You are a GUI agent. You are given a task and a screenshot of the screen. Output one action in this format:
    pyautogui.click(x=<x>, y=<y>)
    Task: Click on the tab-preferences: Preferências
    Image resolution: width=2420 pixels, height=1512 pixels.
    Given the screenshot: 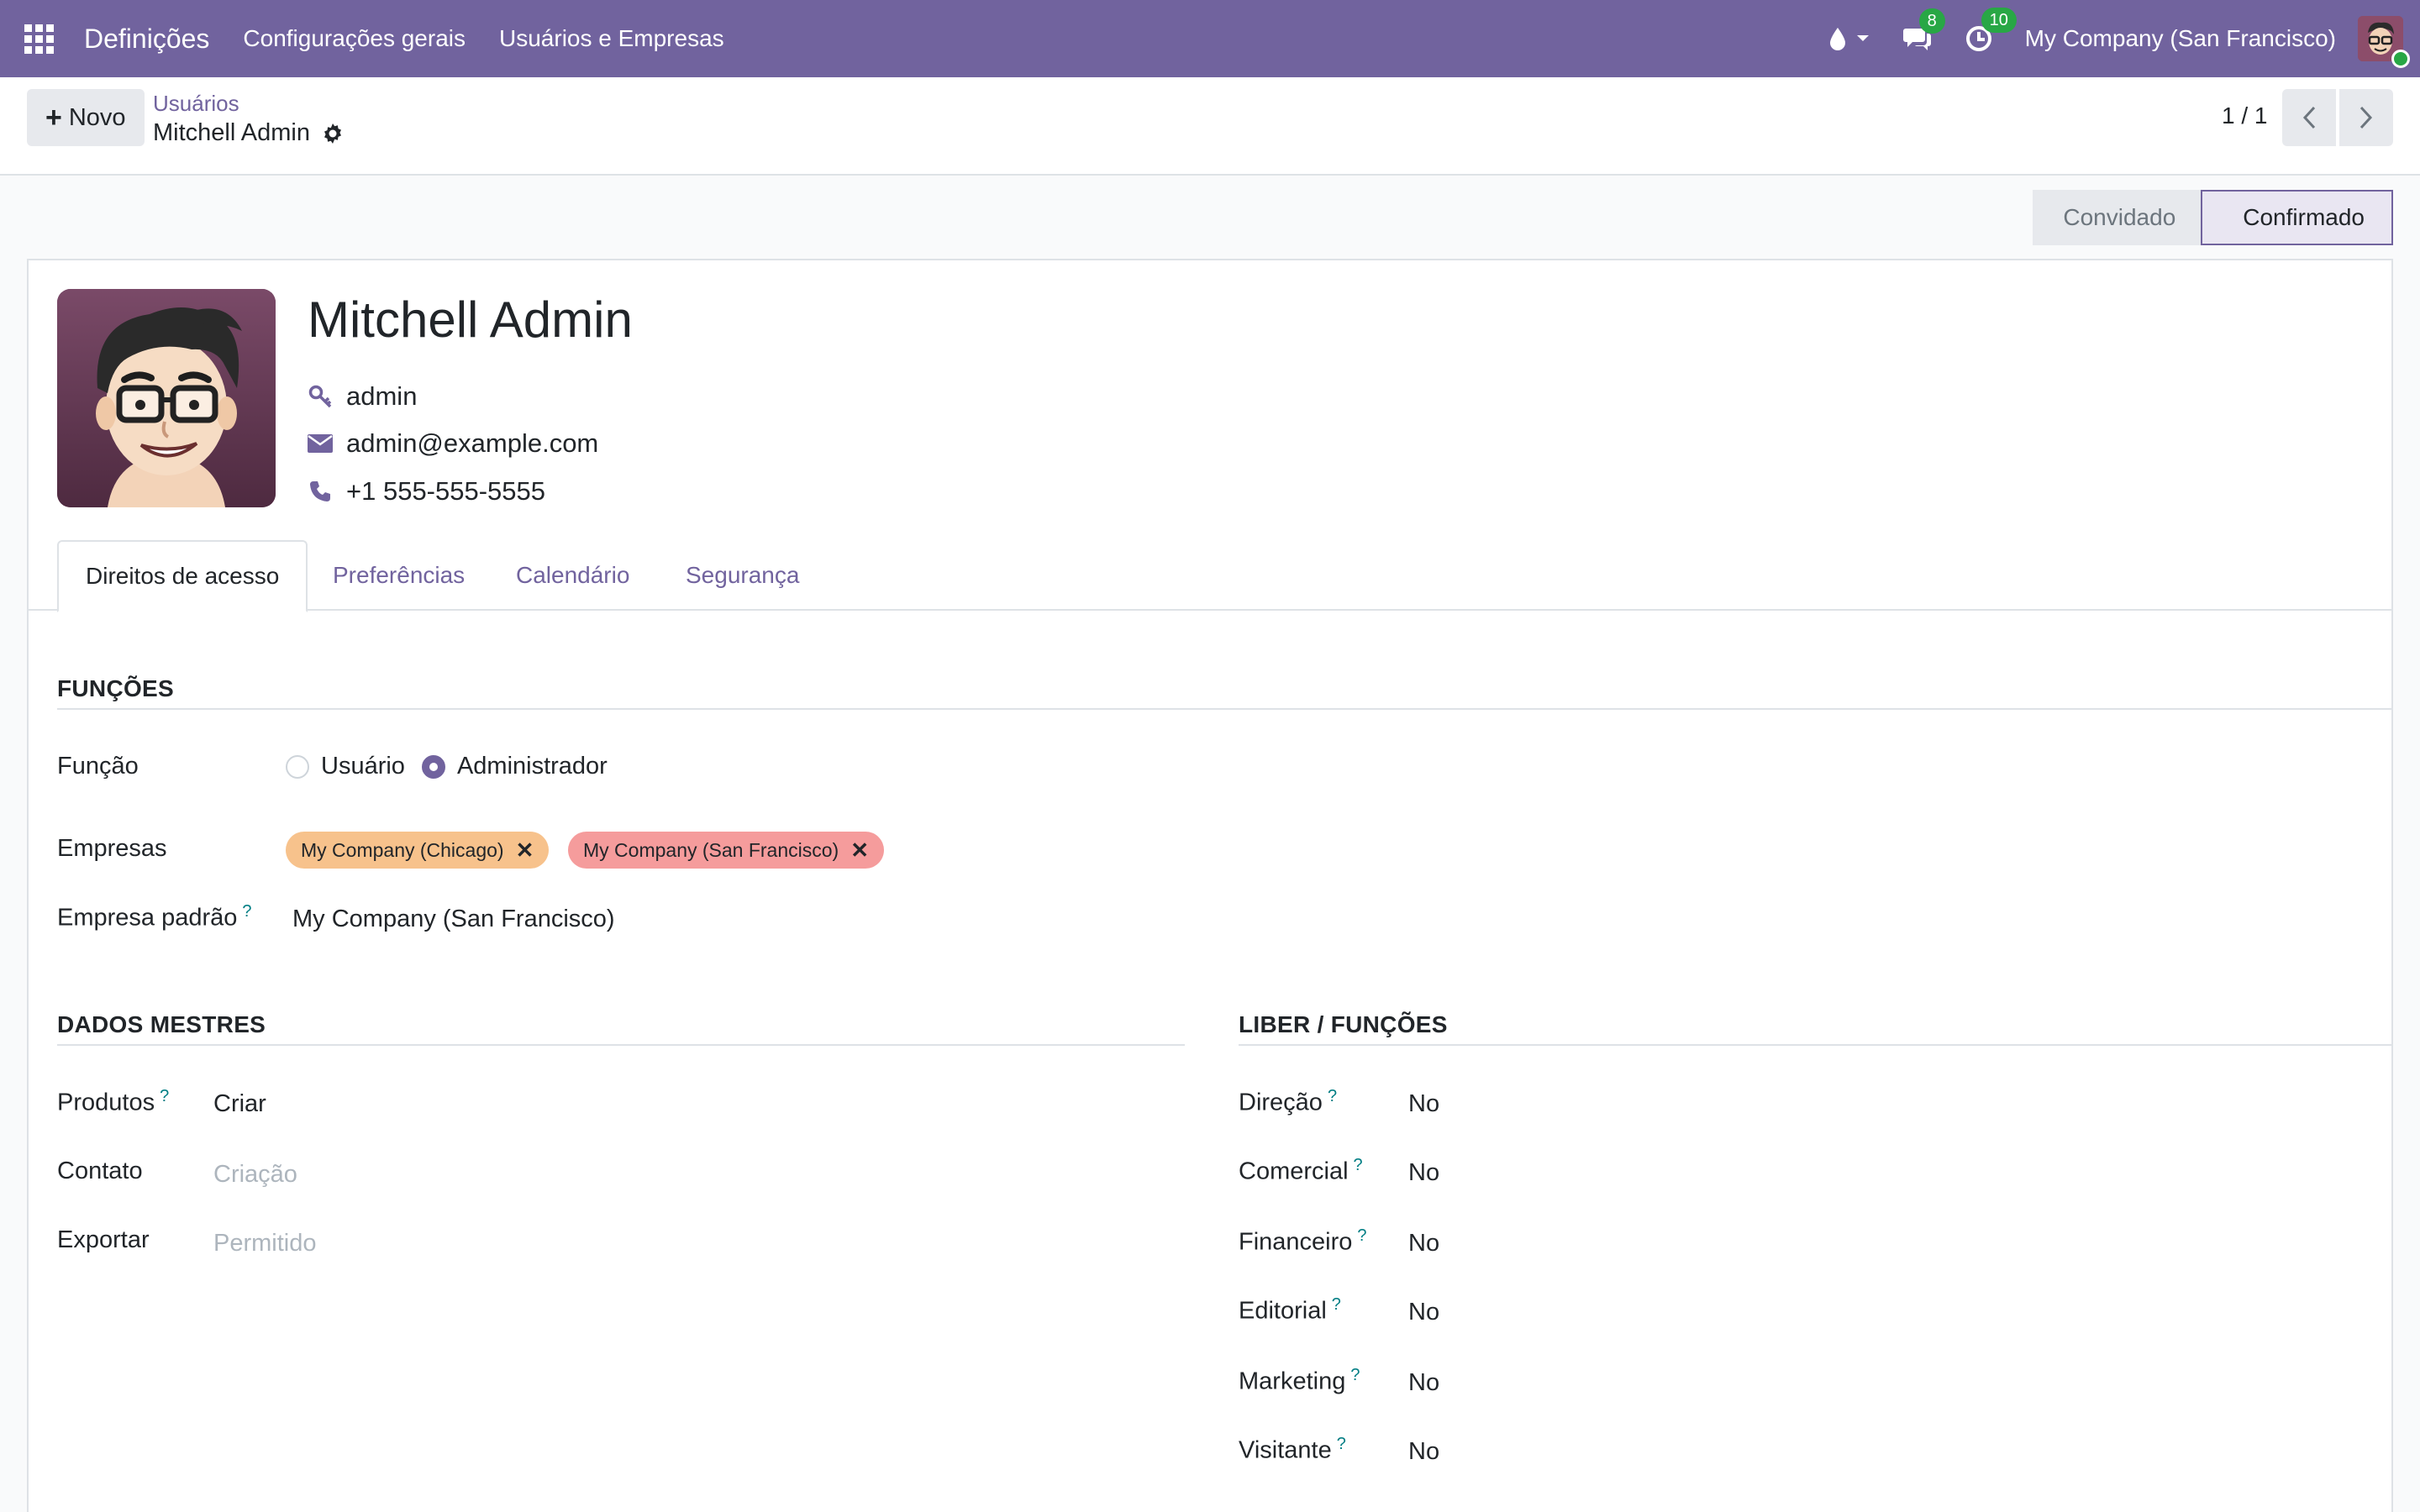 What is the action you would take?
    pyautogui.click(x=399, y=575)
    